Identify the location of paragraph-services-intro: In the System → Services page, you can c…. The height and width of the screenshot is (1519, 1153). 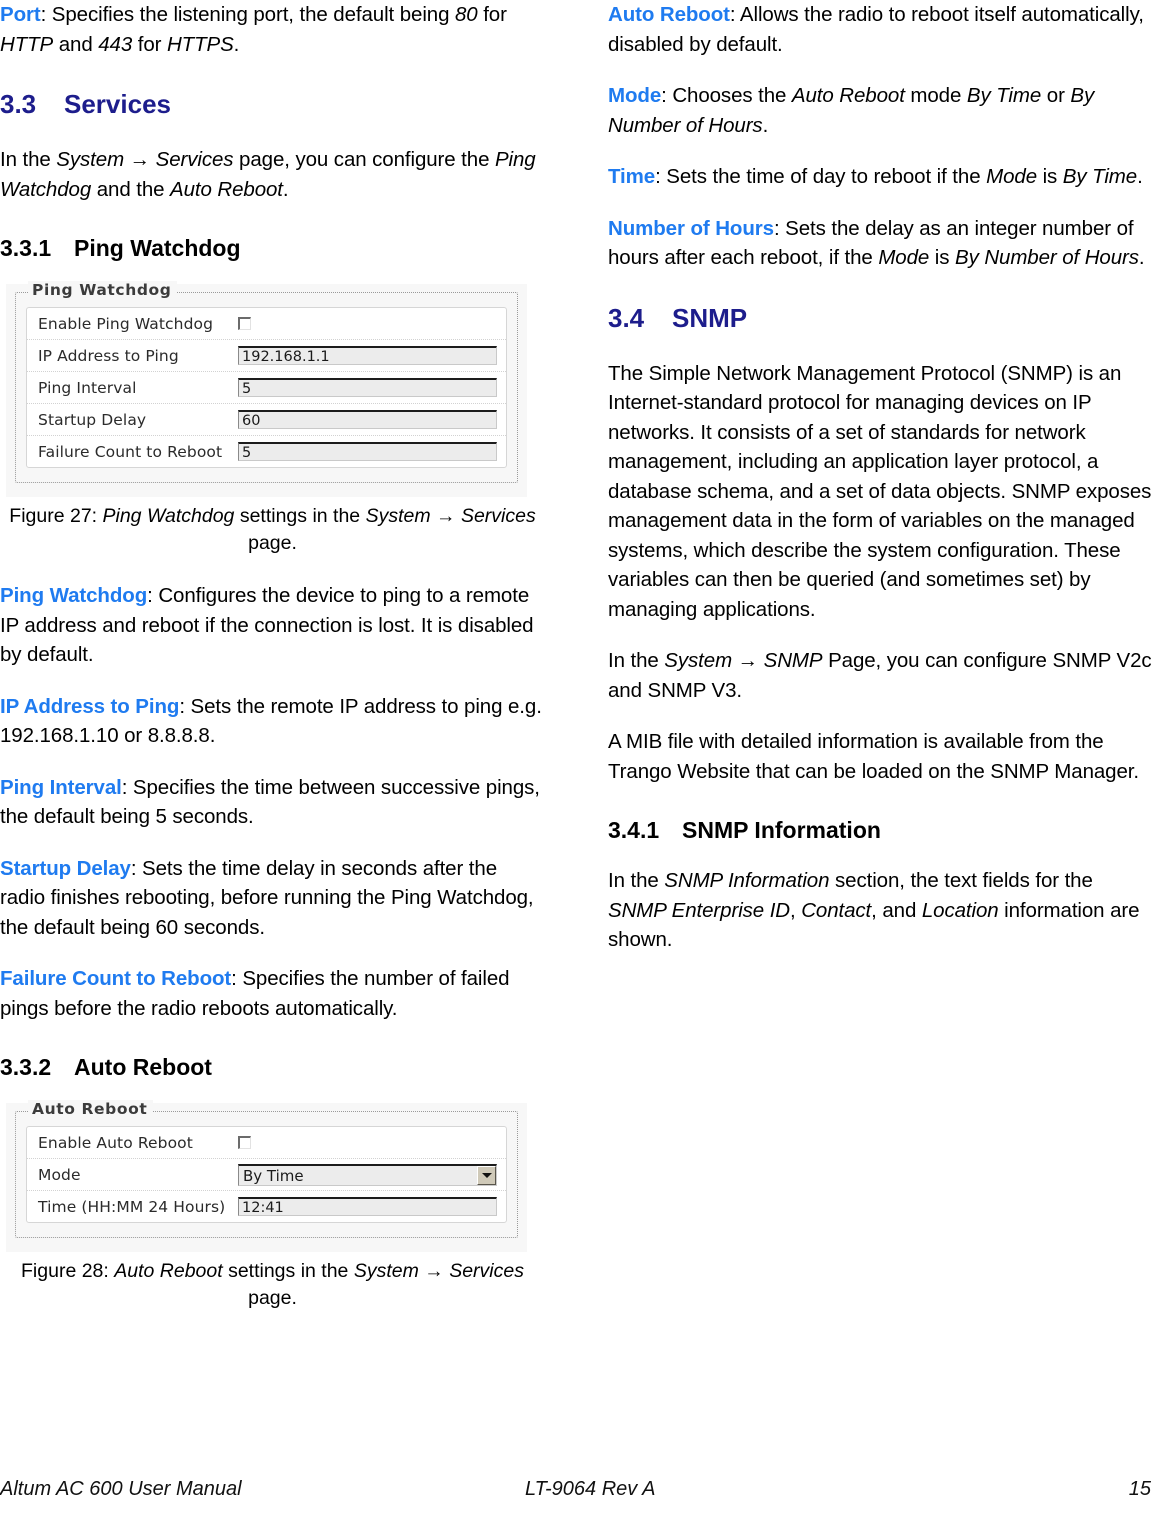
(272, 174).